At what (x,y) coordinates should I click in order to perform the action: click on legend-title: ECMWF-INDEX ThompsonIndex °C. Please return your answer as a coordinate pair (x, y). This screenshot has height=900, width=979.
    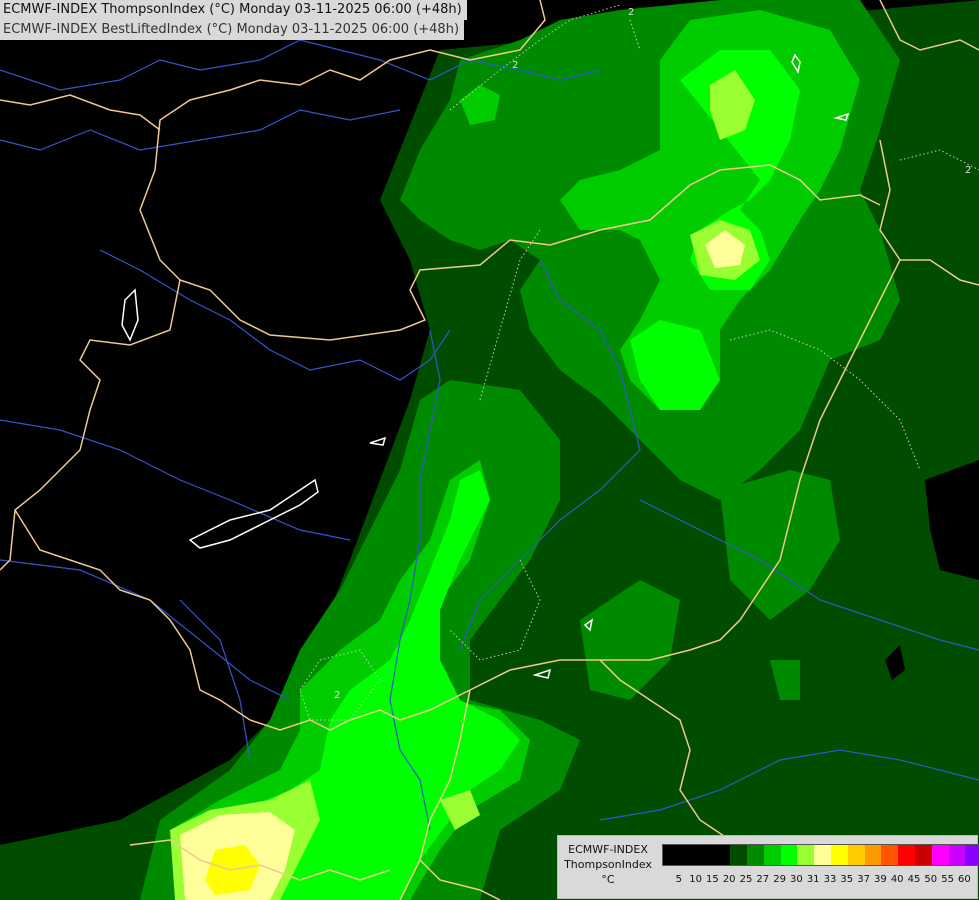
    Looking at the image, I should click on (608, 864).